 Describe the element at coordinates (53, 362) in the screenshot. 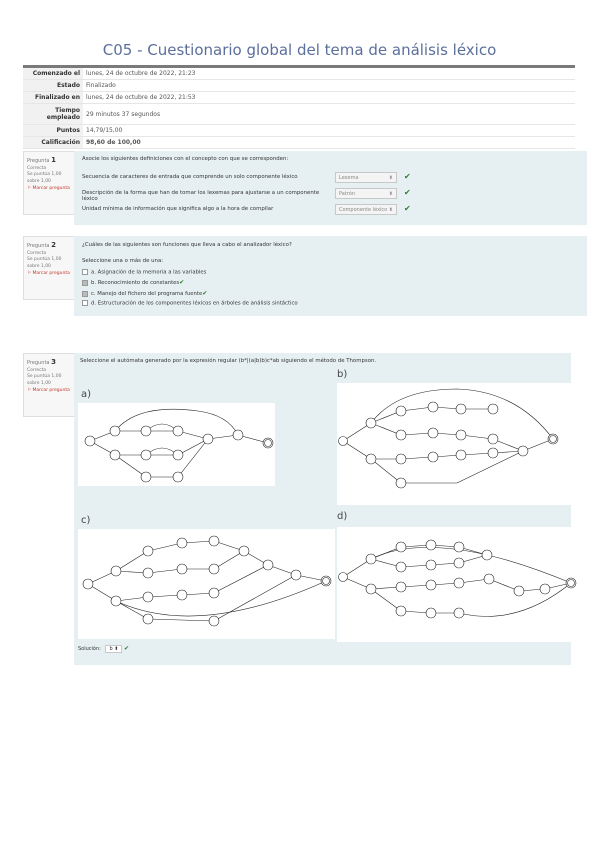

I see `question-number: 3` at that location.